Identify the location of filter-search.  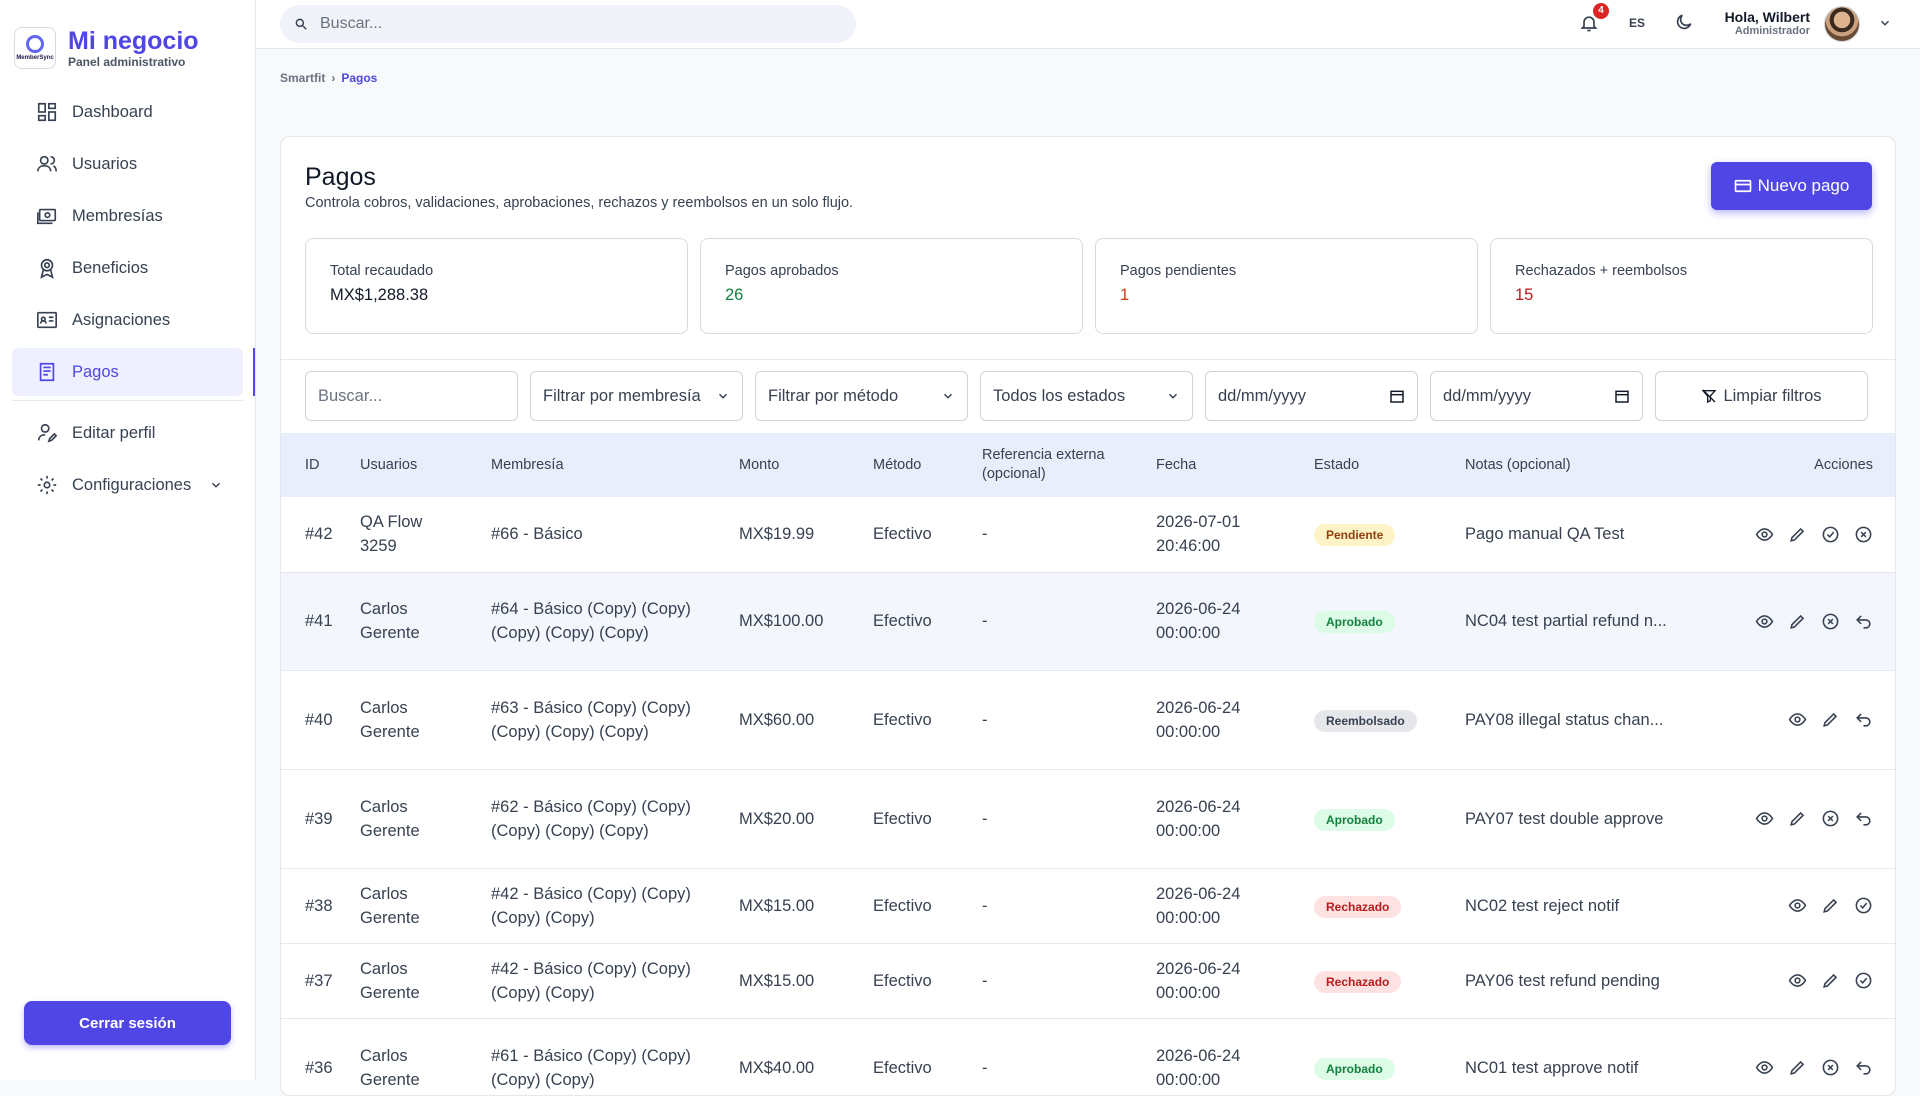
(411, 396).